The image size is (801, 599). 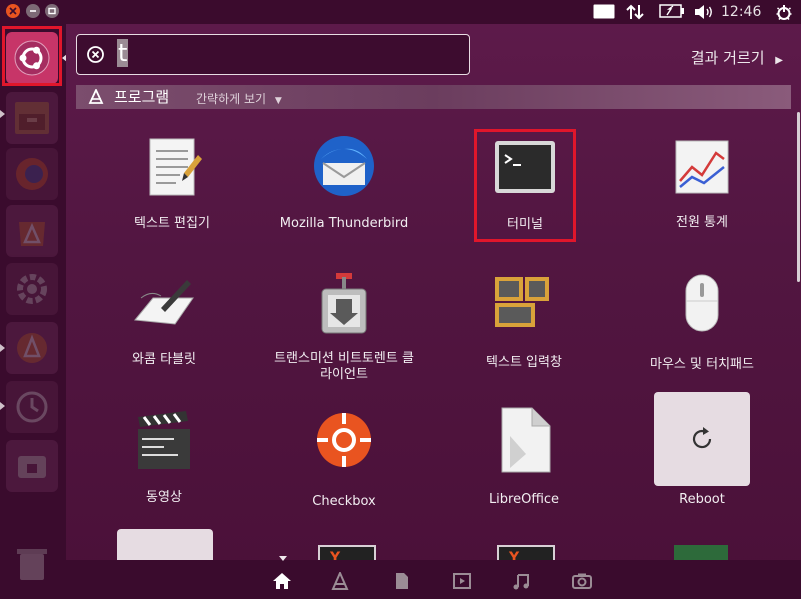 I want to click on app-label: 텍스트 편집기, so click(x=172, y=223).